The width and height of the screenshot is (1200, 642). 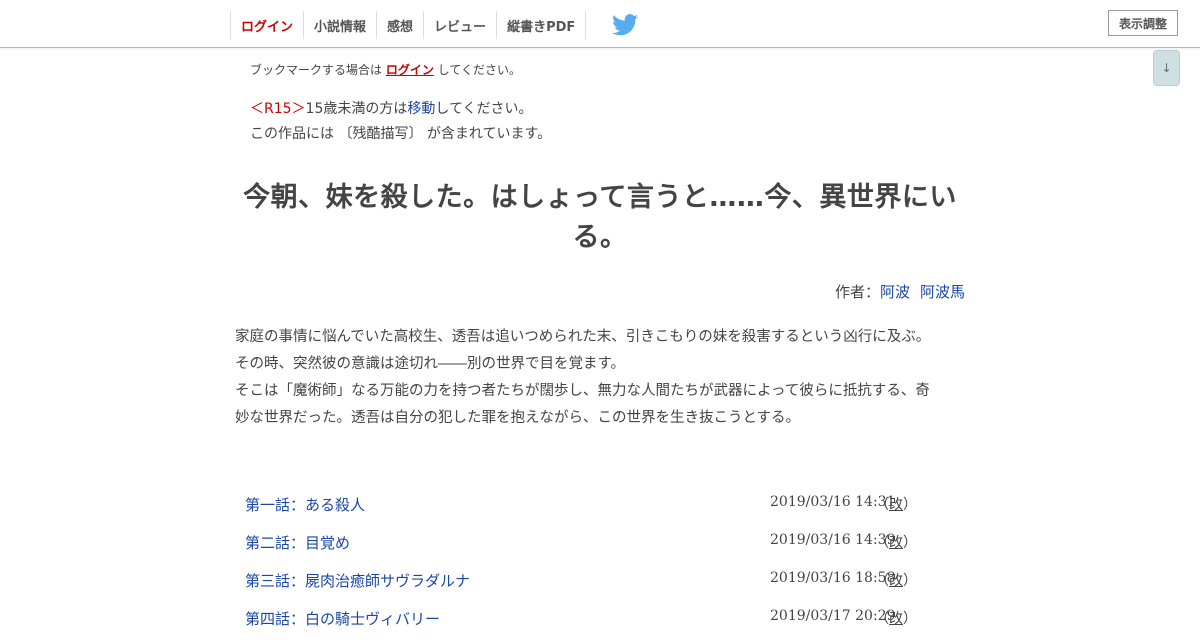 What do you see at coordinates (430, 364) in the screenshot?
I see `synopsis-line: その時、突然彼の意識は途切れ――別の世界で目を覚ます。` at bounding box center [430, 364].